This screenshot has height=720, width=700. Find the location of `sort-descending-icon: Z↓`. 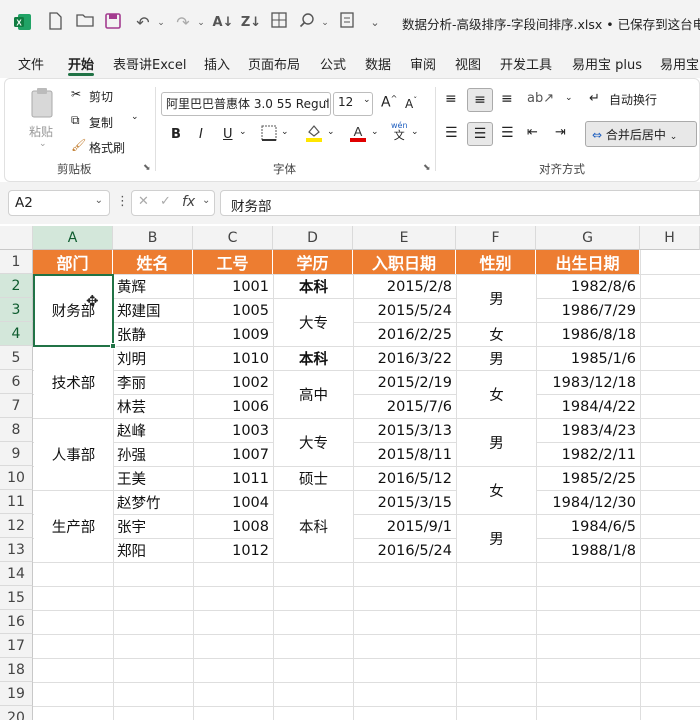

sort-descending-icon: Z↓ is located at coordinates (251, 23).